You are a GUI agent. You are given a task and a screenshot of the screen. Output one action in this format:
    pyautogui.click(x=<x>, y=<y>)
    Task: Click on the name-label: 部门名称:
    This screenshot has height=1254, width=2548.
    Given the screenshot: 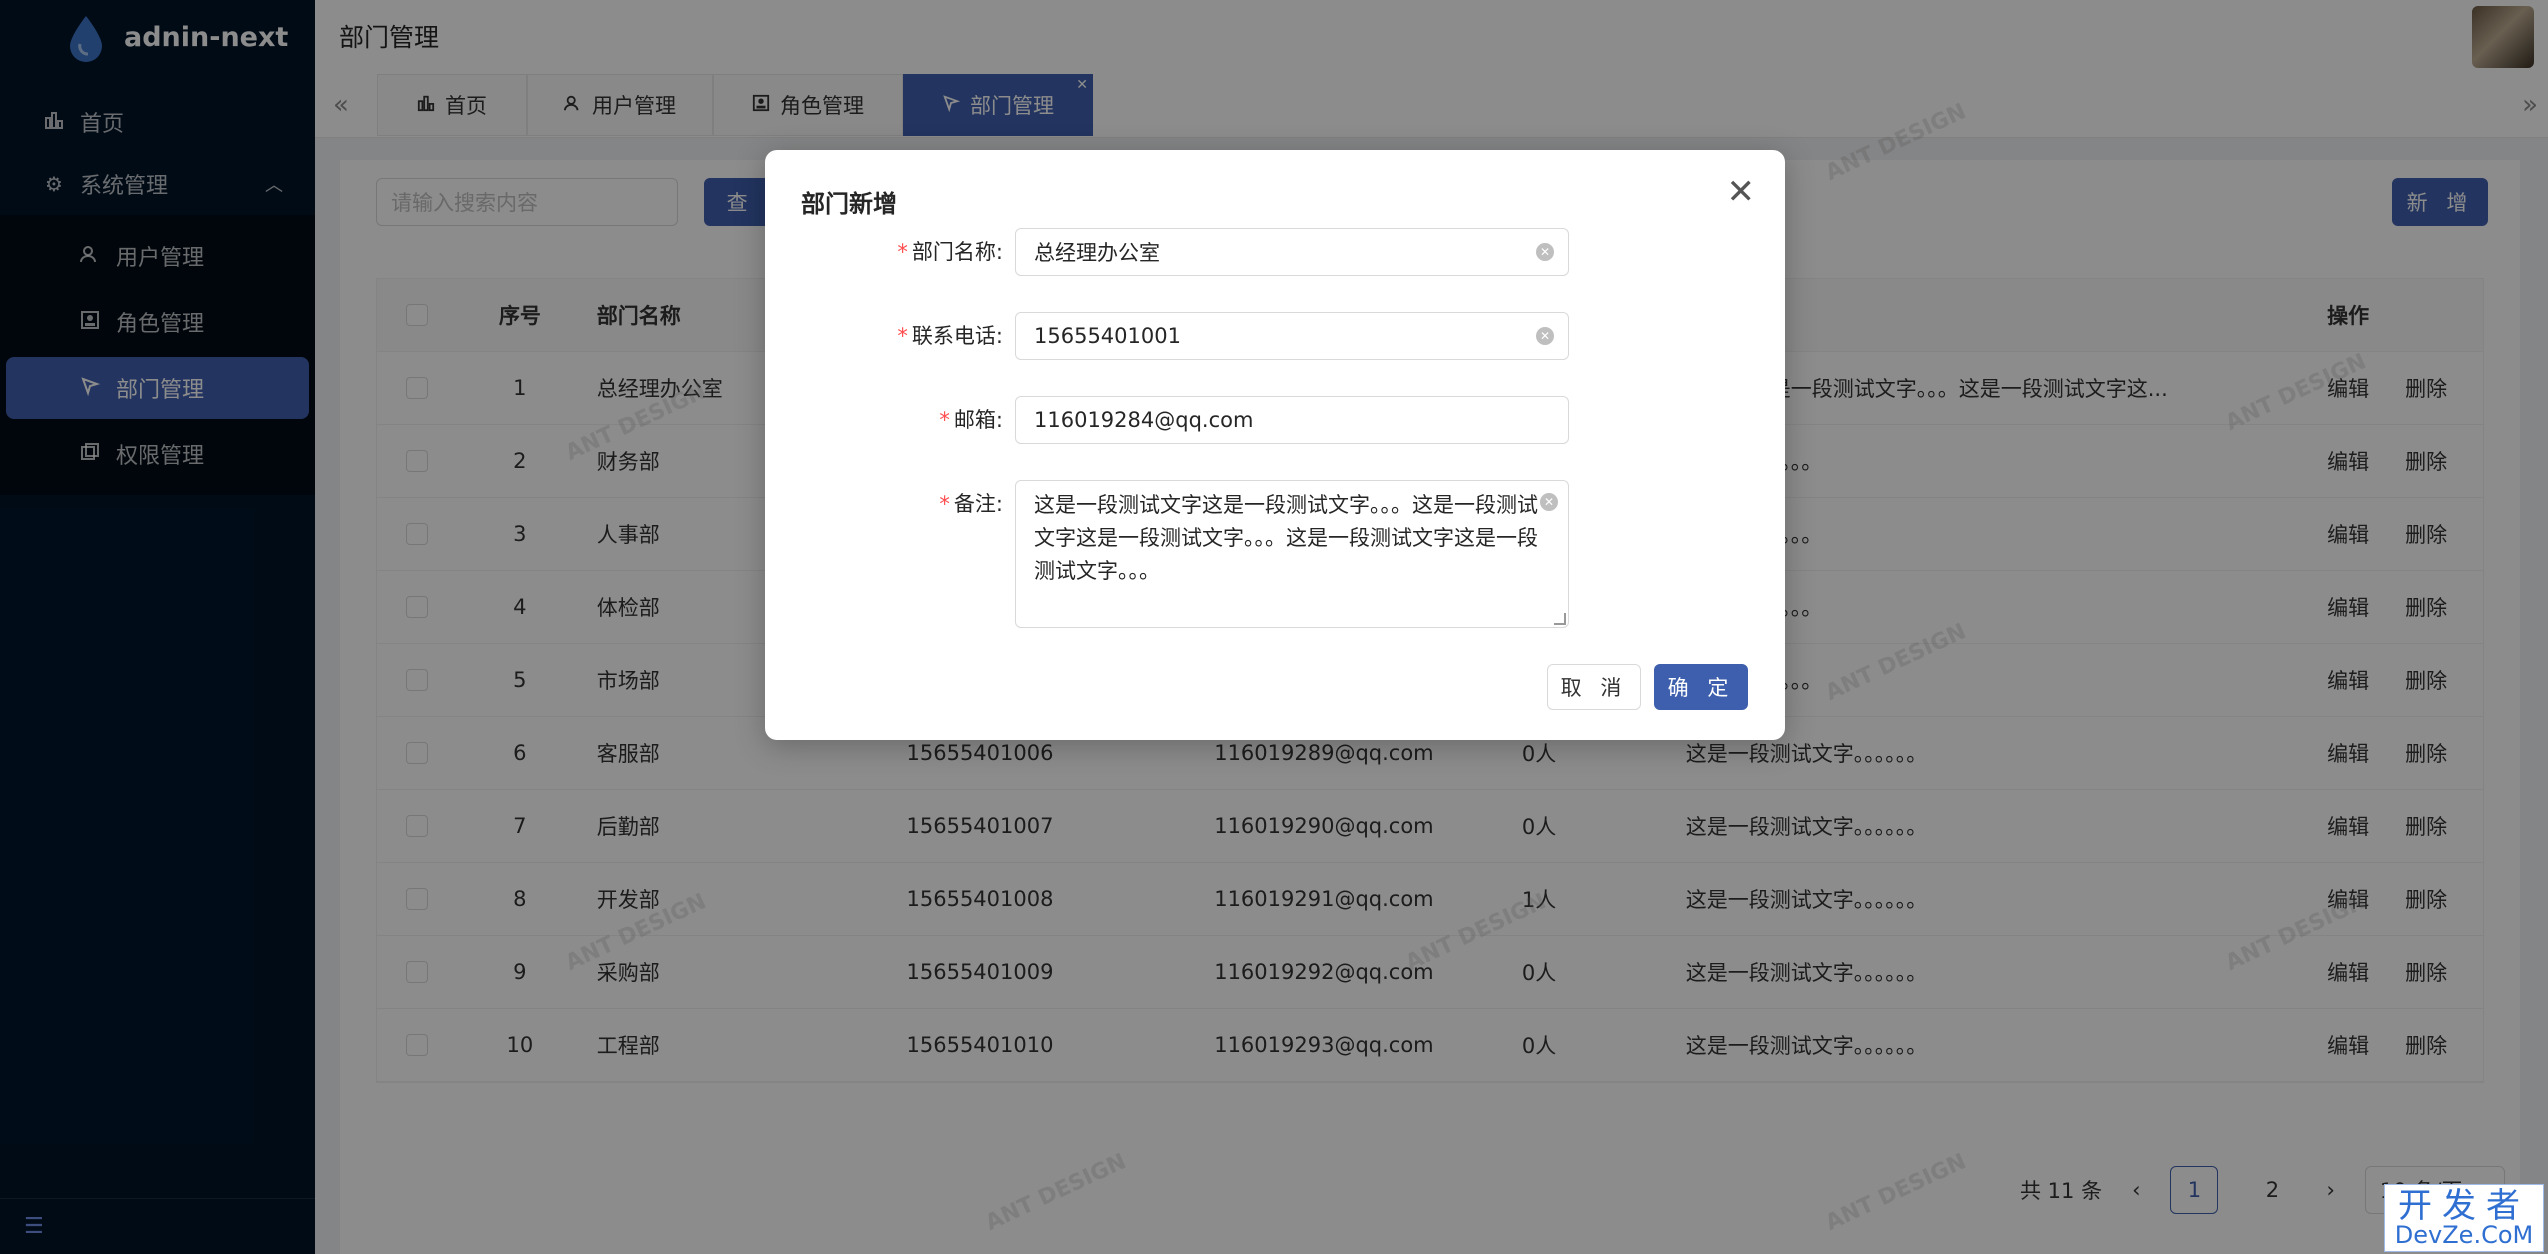 What is the action you would take?
    pyautogui.click(x=957, y=252)
    